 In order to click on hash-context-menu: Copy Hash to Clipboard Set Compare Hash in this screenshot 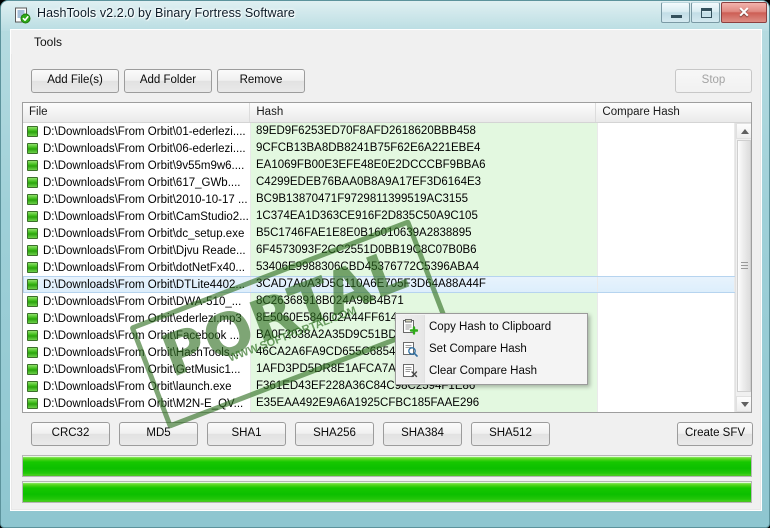, I will do `click(491, 349)`.